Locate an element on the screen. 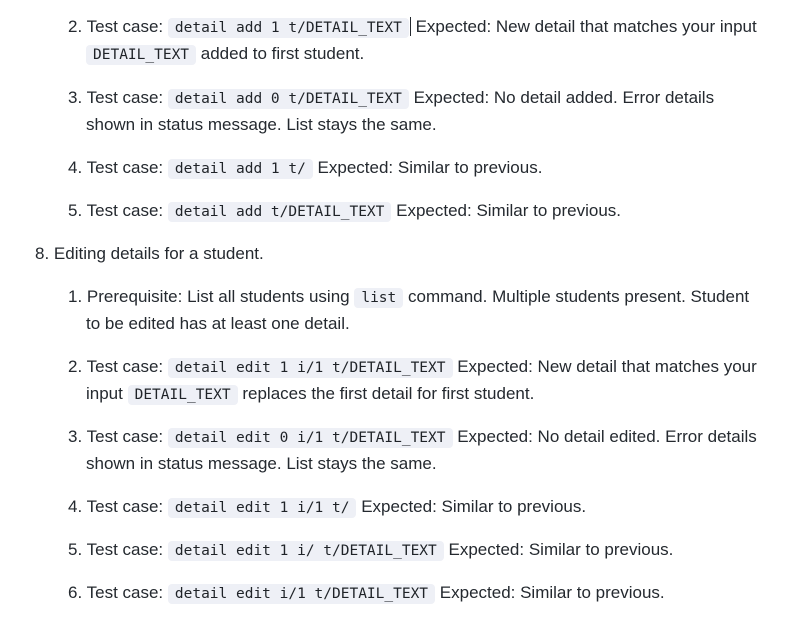 This screenshot has width=808, height=626. item-number: 6. is located at coordinates (75, 592).